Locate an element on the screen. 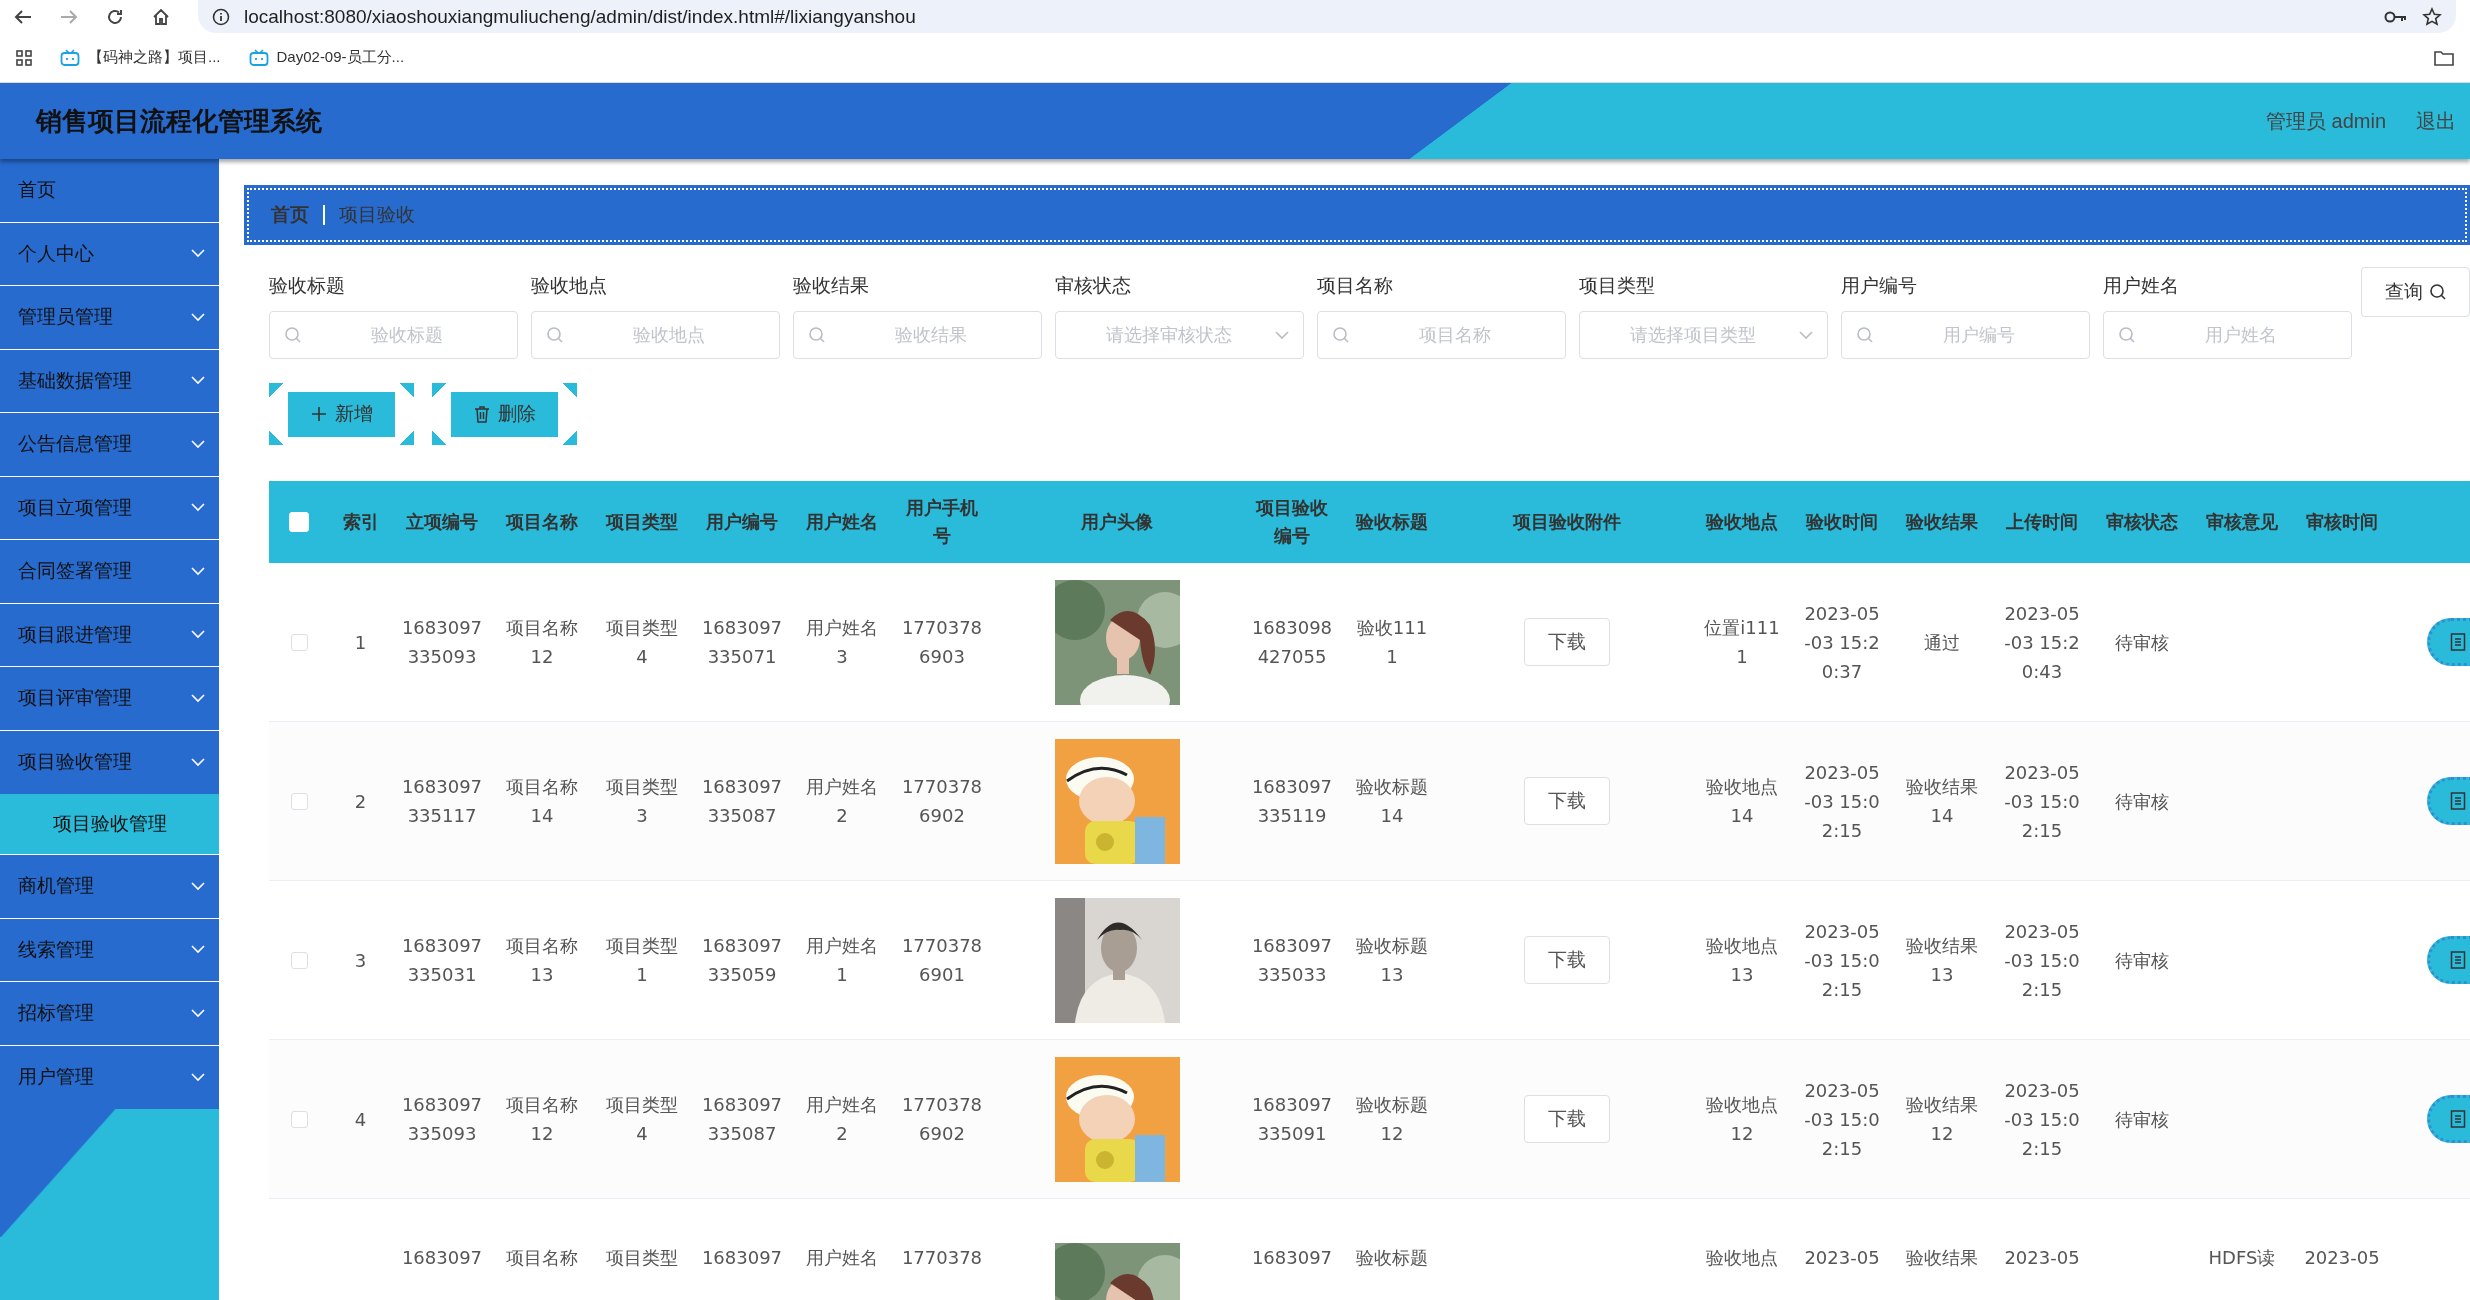 This screenshot has width=2470, height=1300. filter-label: 验收结果 is located at coordinates (832, 286).